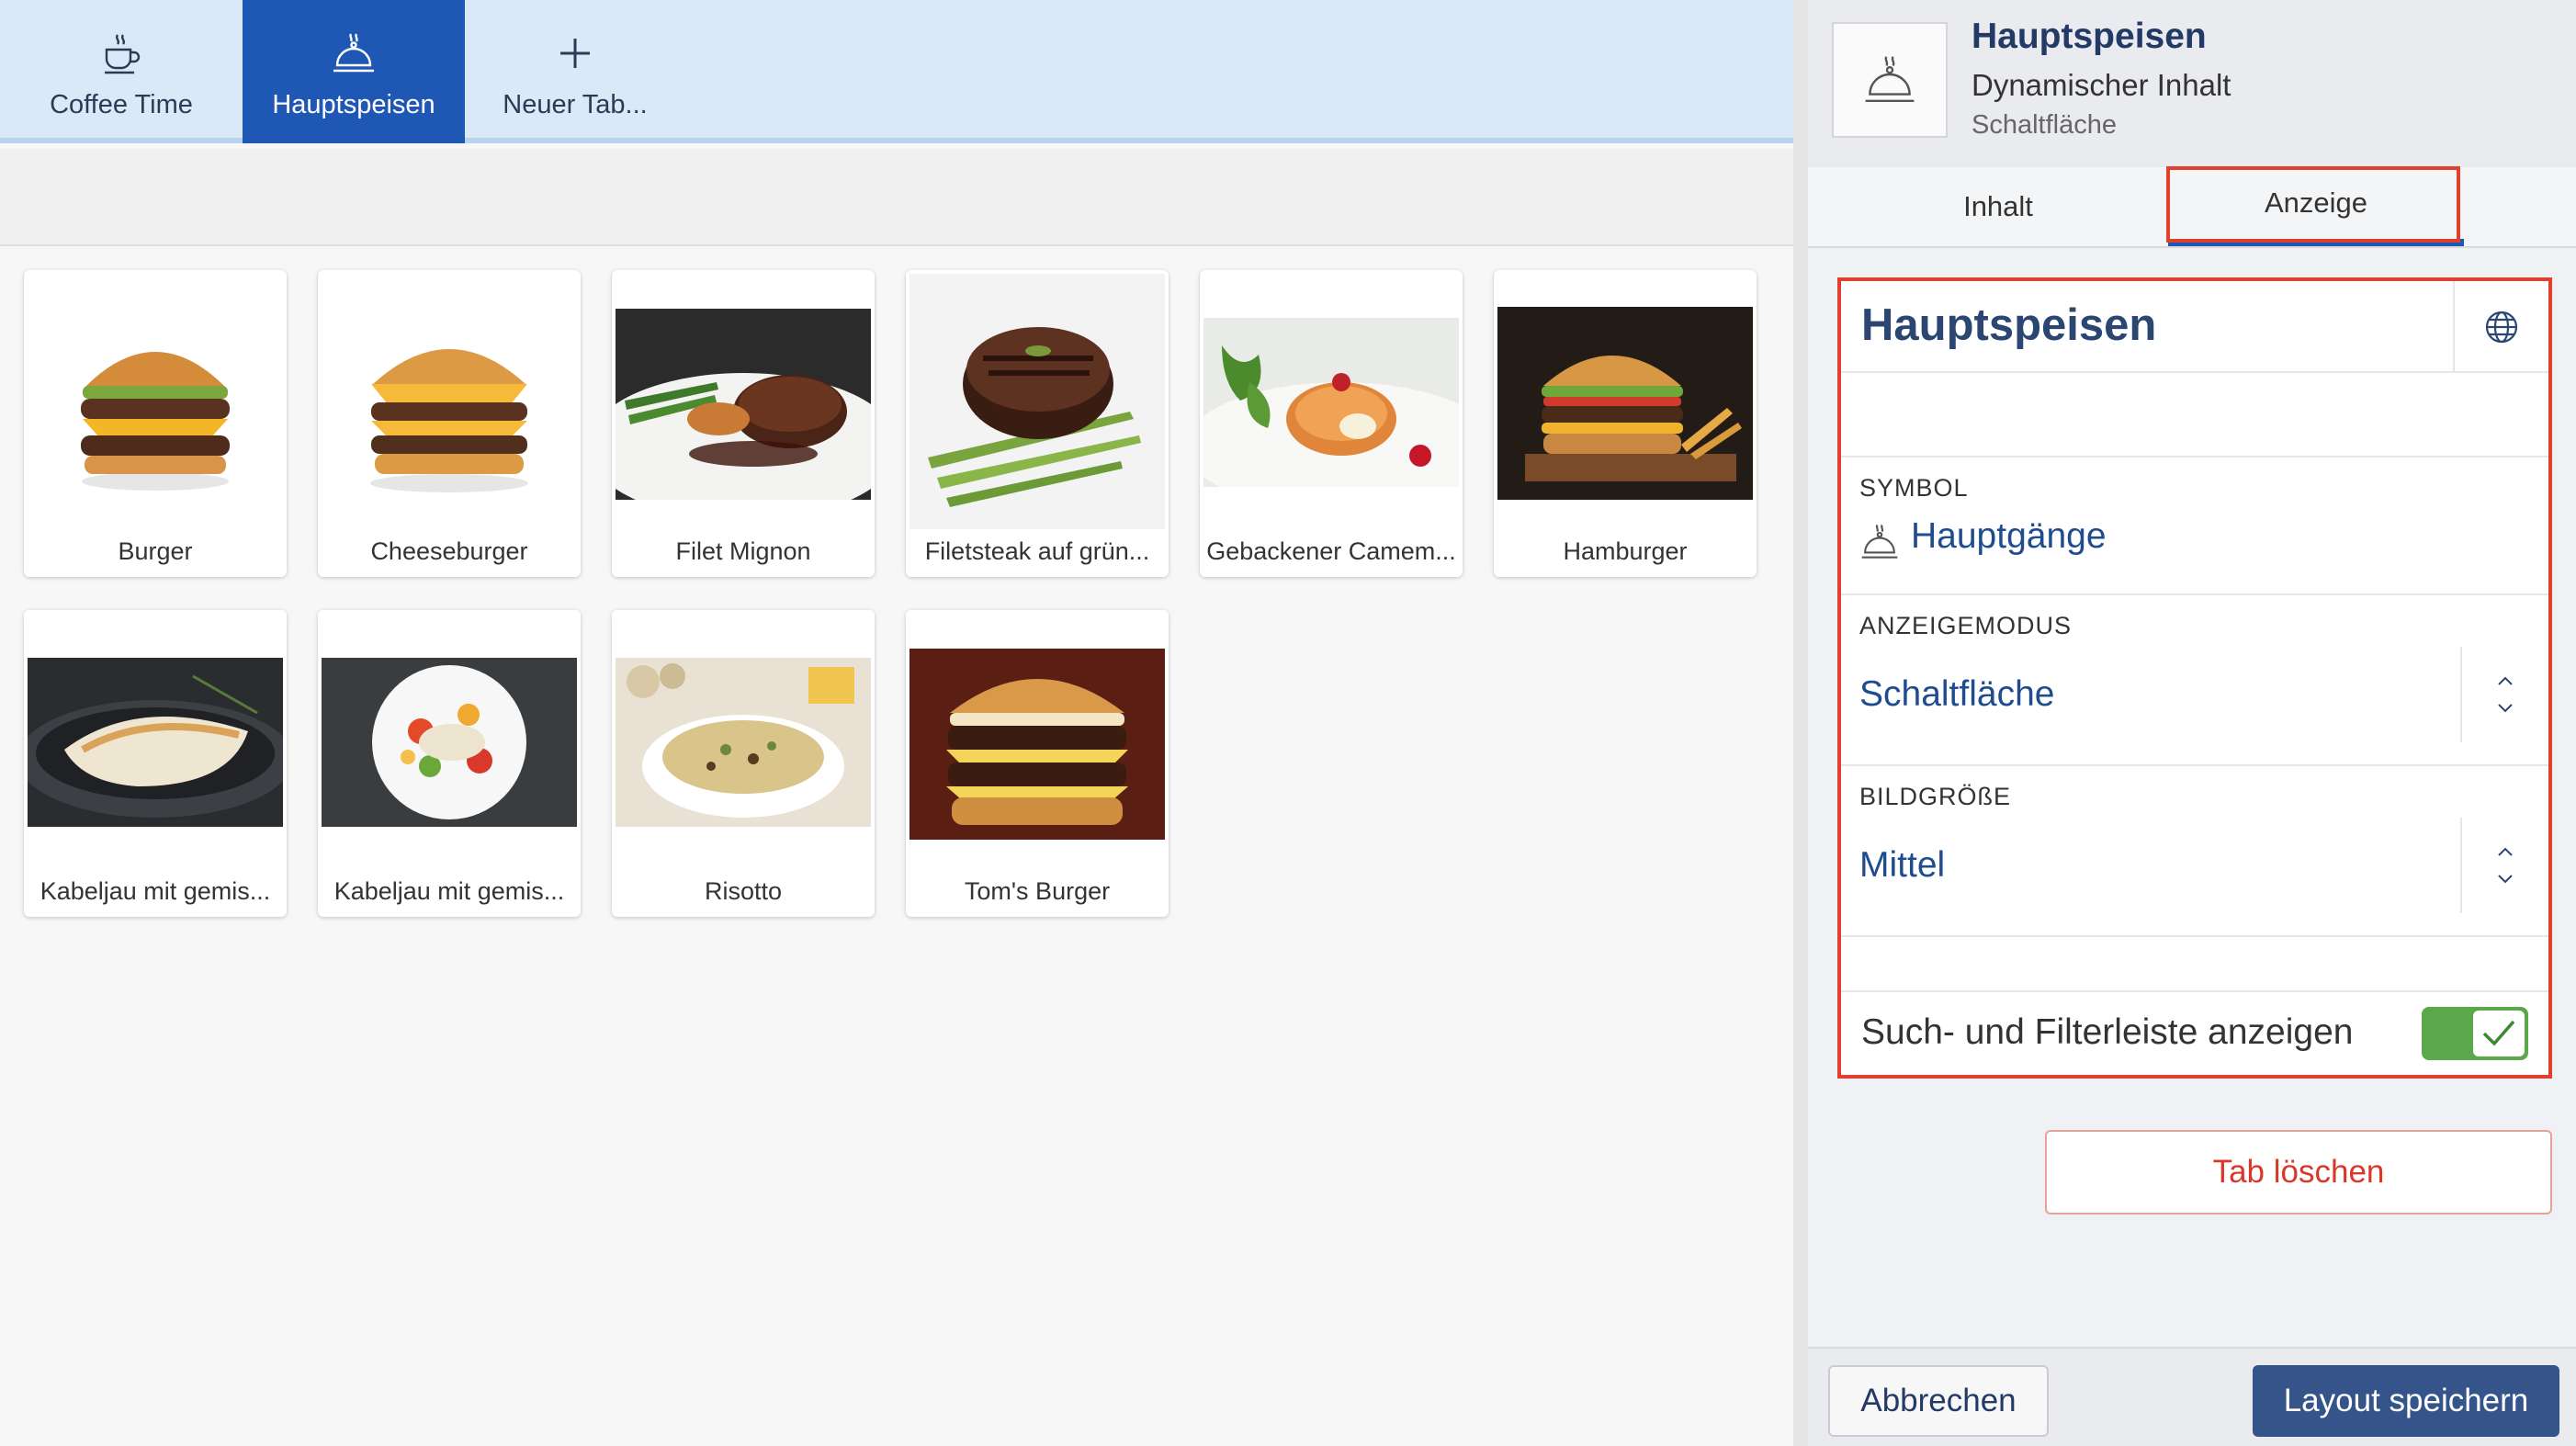 The width and height of the screenshot is (2576, 1446). I want to click on product-card-risotto: Risotto, so click(743, 763).